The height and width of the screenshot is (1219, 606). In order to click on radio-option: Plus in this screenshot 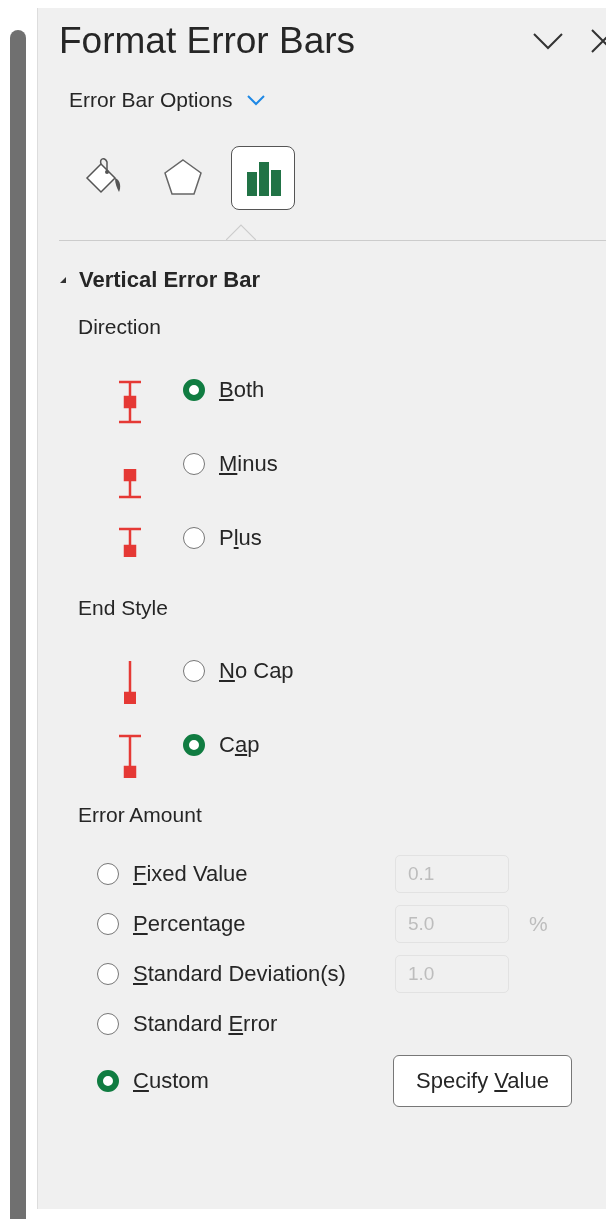, I will do `click(222, 538)`.